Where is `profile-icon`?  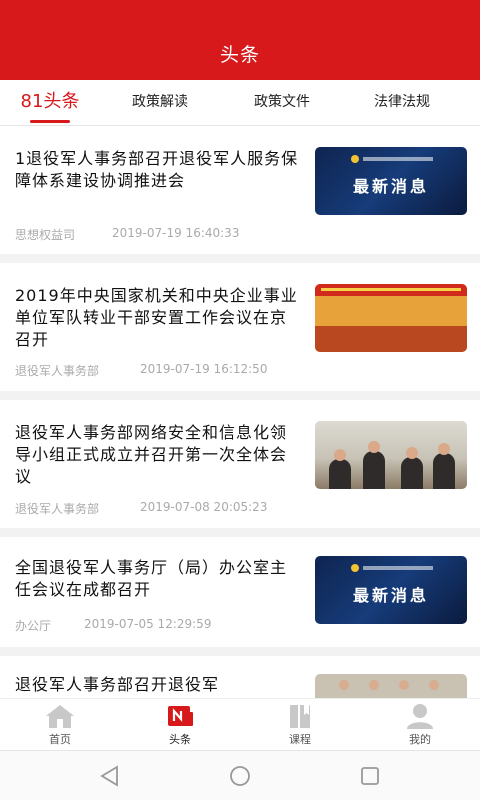
profile-icon is located at coordinates (420, 716).